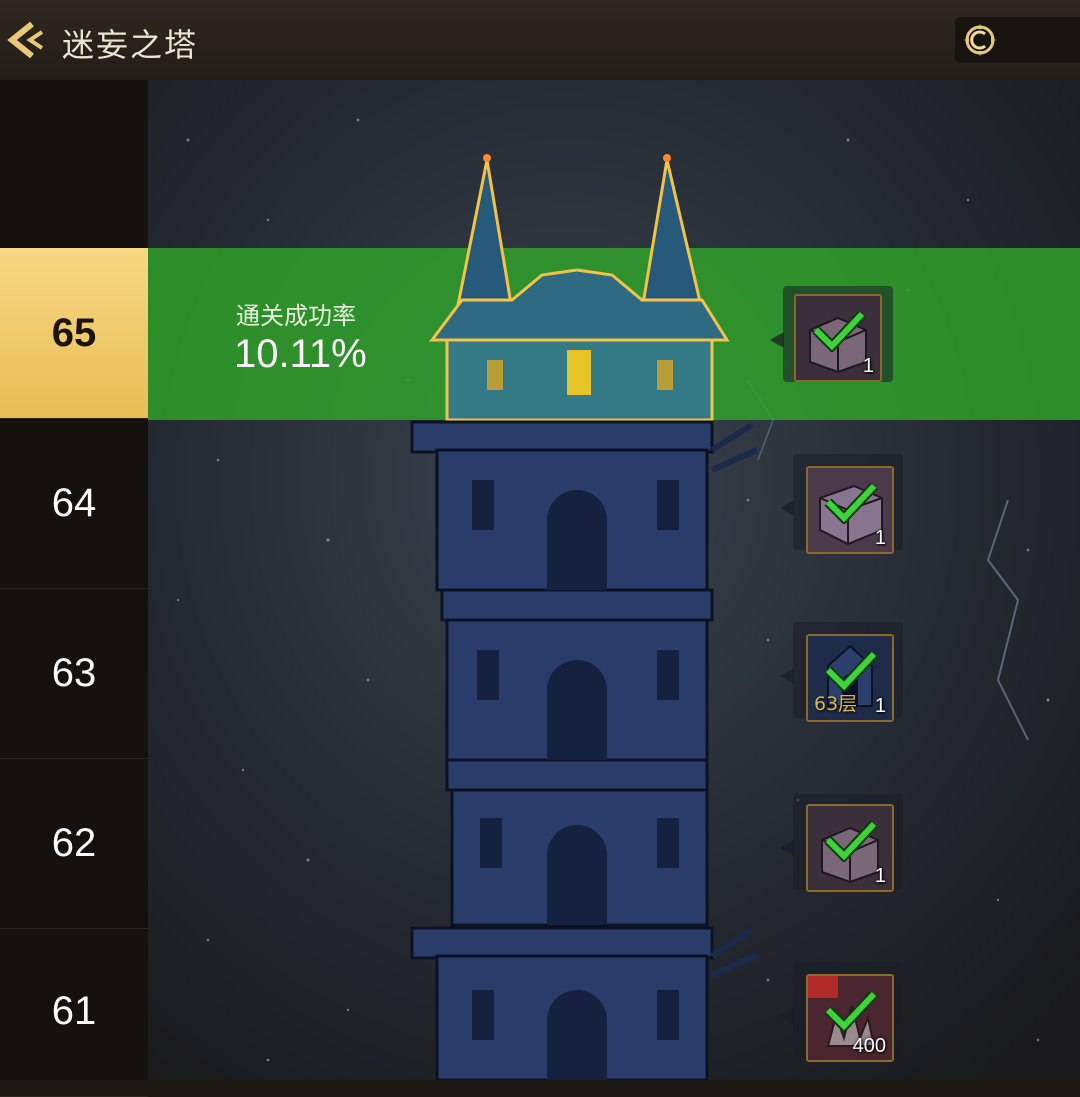 The height and width of the screenshot is (1097, 1080). I want to click on floor-number: 65, so click(74, 332).